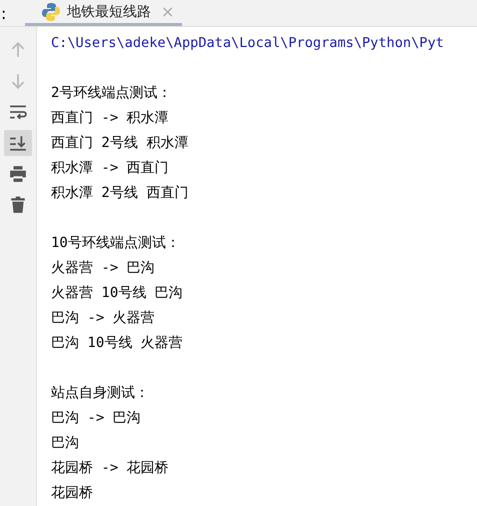 Image resolution: width=477 pixels, height=506 pixels. What do you see at coordinates (116, 243) in the screenshot?
I see `output-line: 10号环线端点测试：` at bounding box center [116, 243].